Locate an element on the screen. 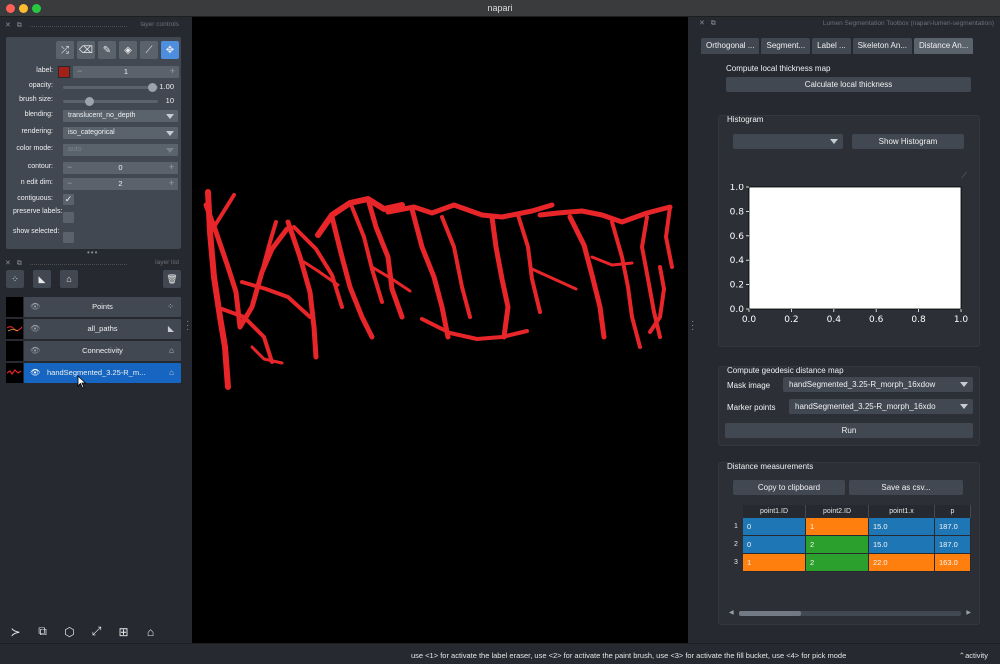 The width and height of the screenshot is (1000, 664). opacity-row: opacity: 1.00 is located at coordinates (93, 87).